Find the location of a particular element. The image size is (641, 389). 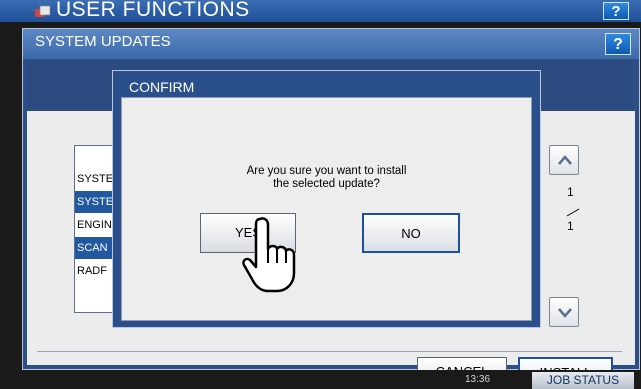

no-button: NO is located at coordinates (411, 233).